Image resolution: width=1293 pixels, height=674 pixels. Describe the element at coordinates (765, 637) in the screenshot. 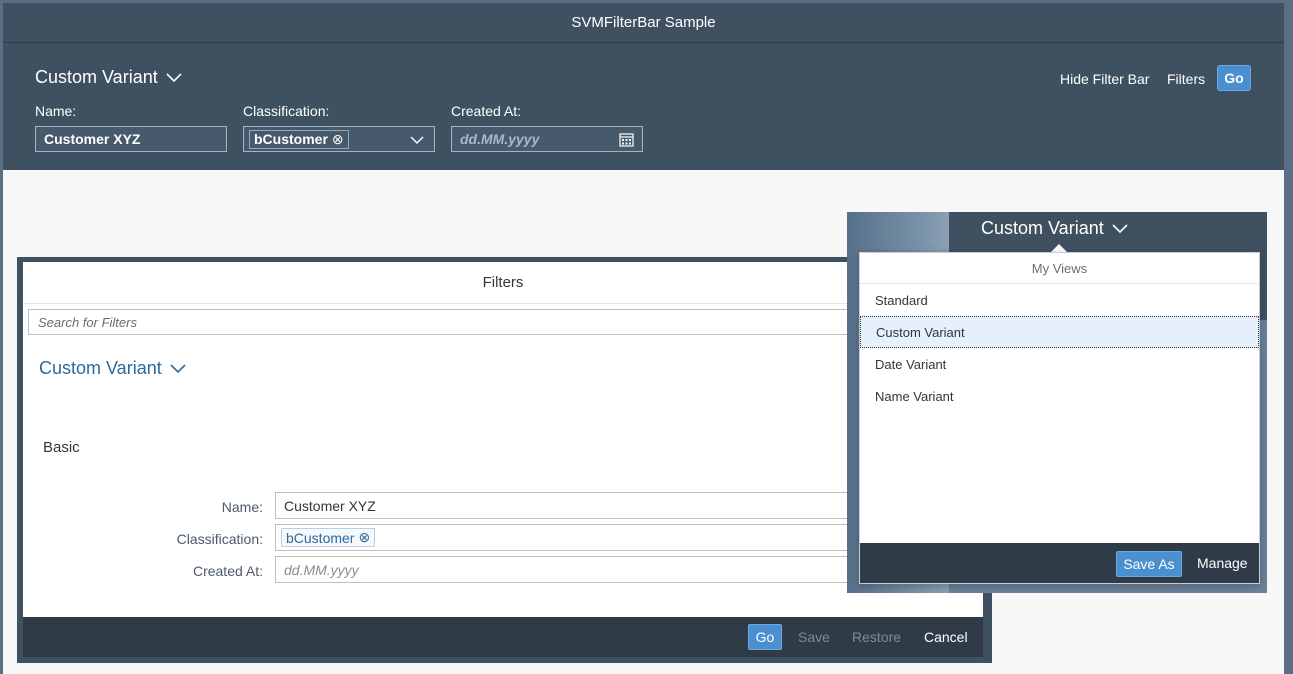

I see `dialog-go-button: Go` at that location.